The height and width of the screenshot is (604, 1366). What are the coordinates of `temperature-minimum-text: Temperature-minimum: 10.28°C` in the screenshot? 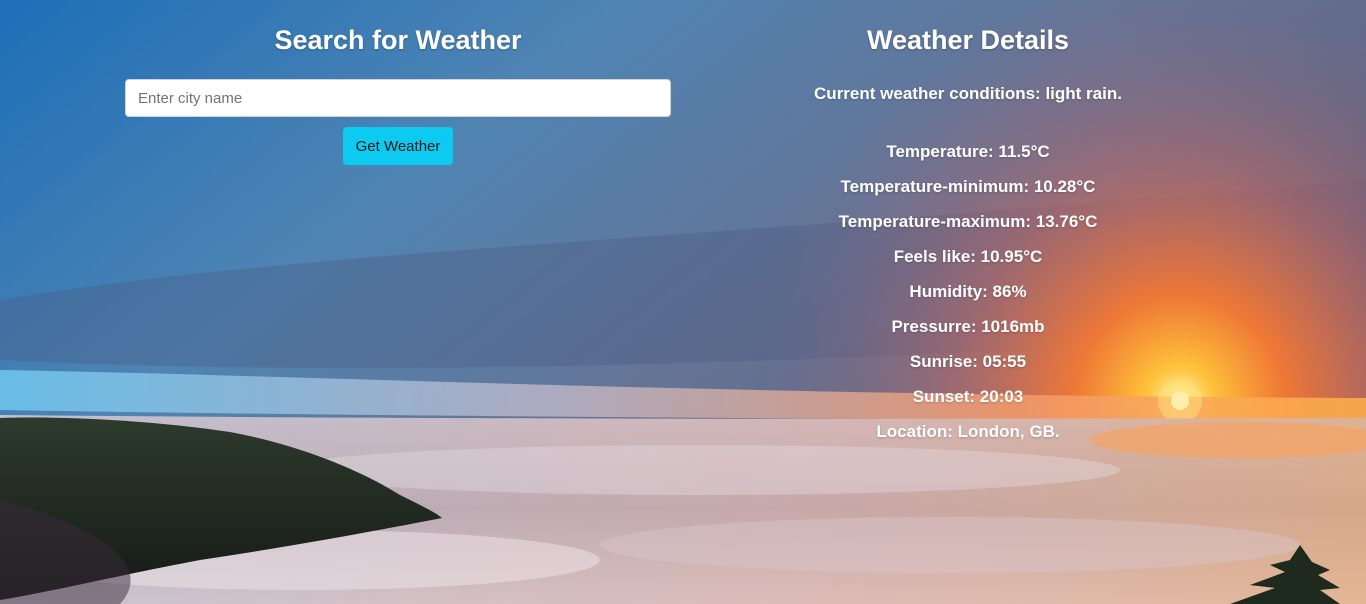 It's located at (968, 186).